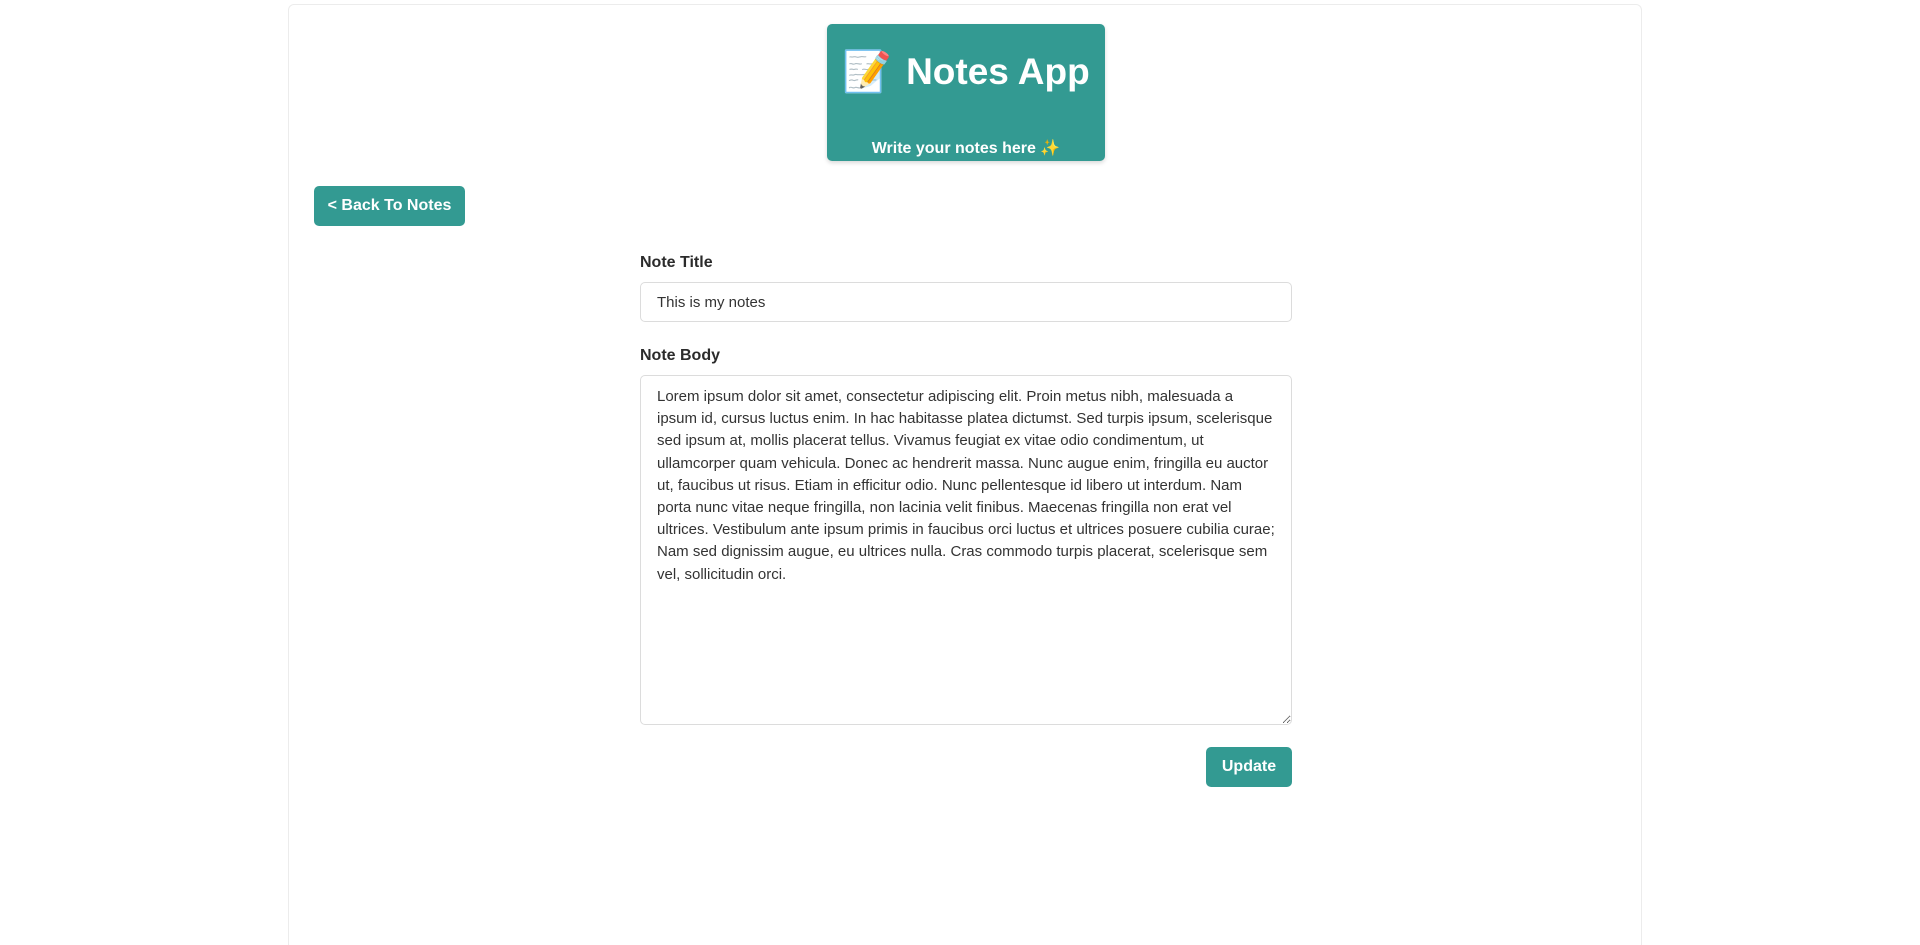 This screenshot has width=1920, height=945. I want to click on header-title-row: 📝 Notes App, so click(966, 72).